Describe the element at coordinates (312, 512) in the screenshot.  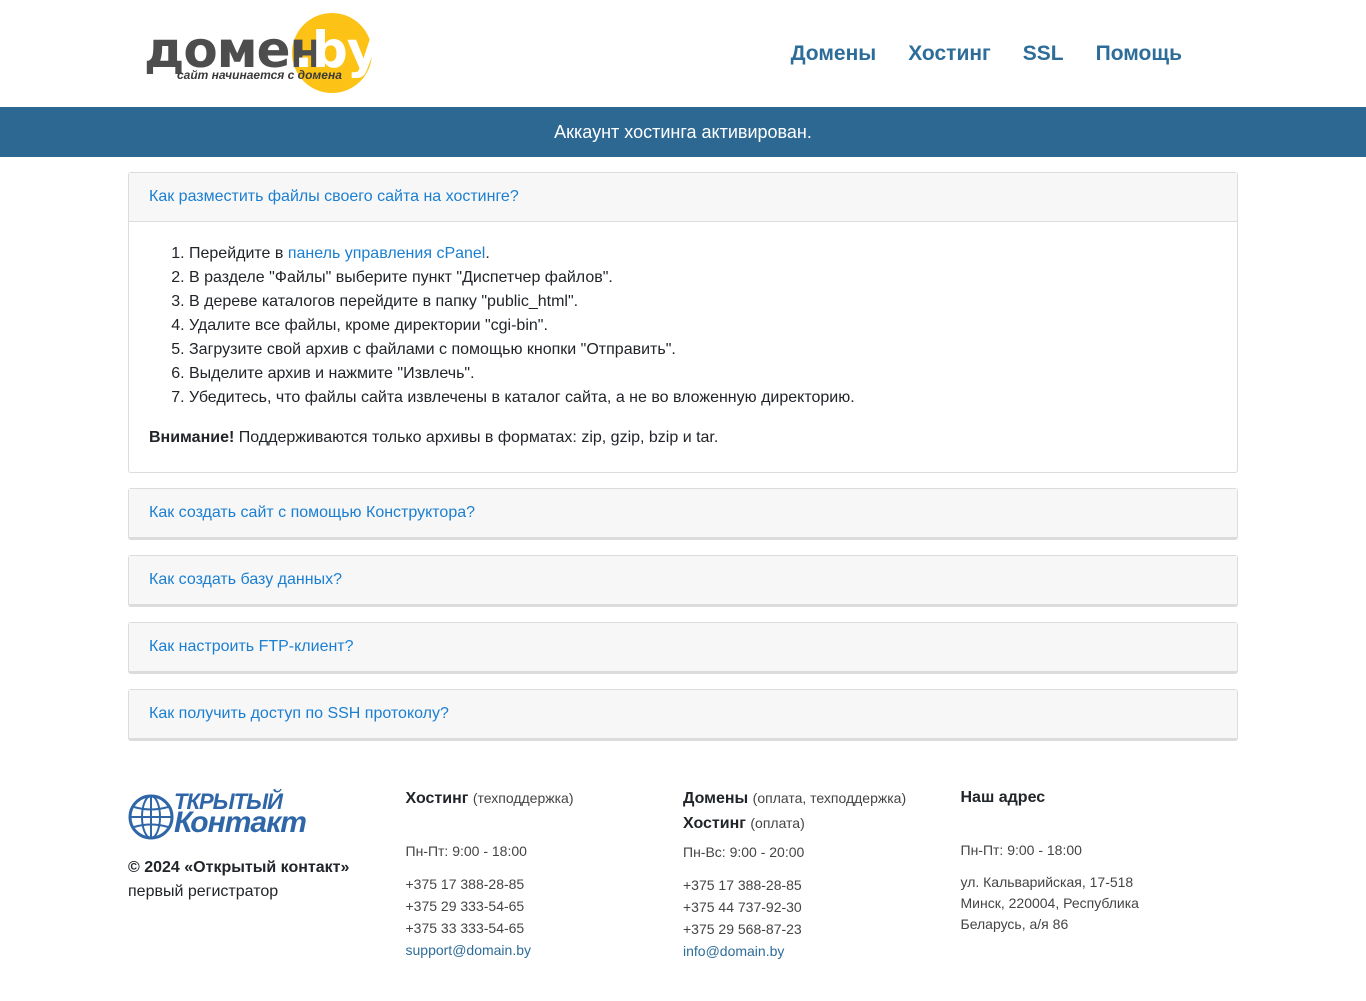
I see `faq-toggle-constructor: Как создать сайт с помощью Конструктора?` at that location.